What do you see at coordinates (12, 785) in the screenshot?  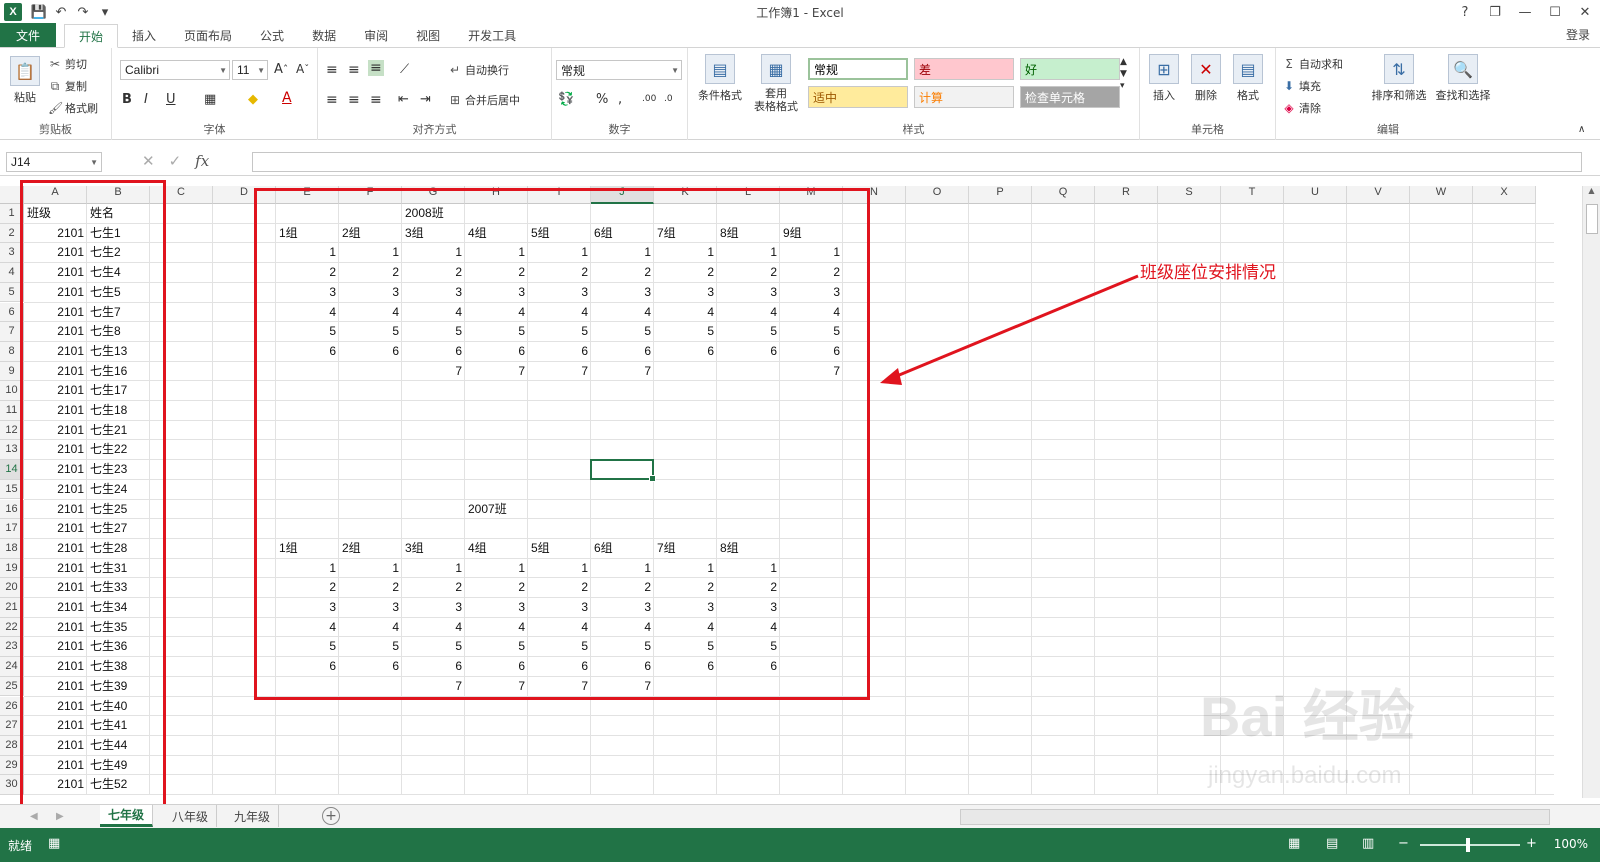 I see `row-header-30: 30` at bounding box center [12, 785].